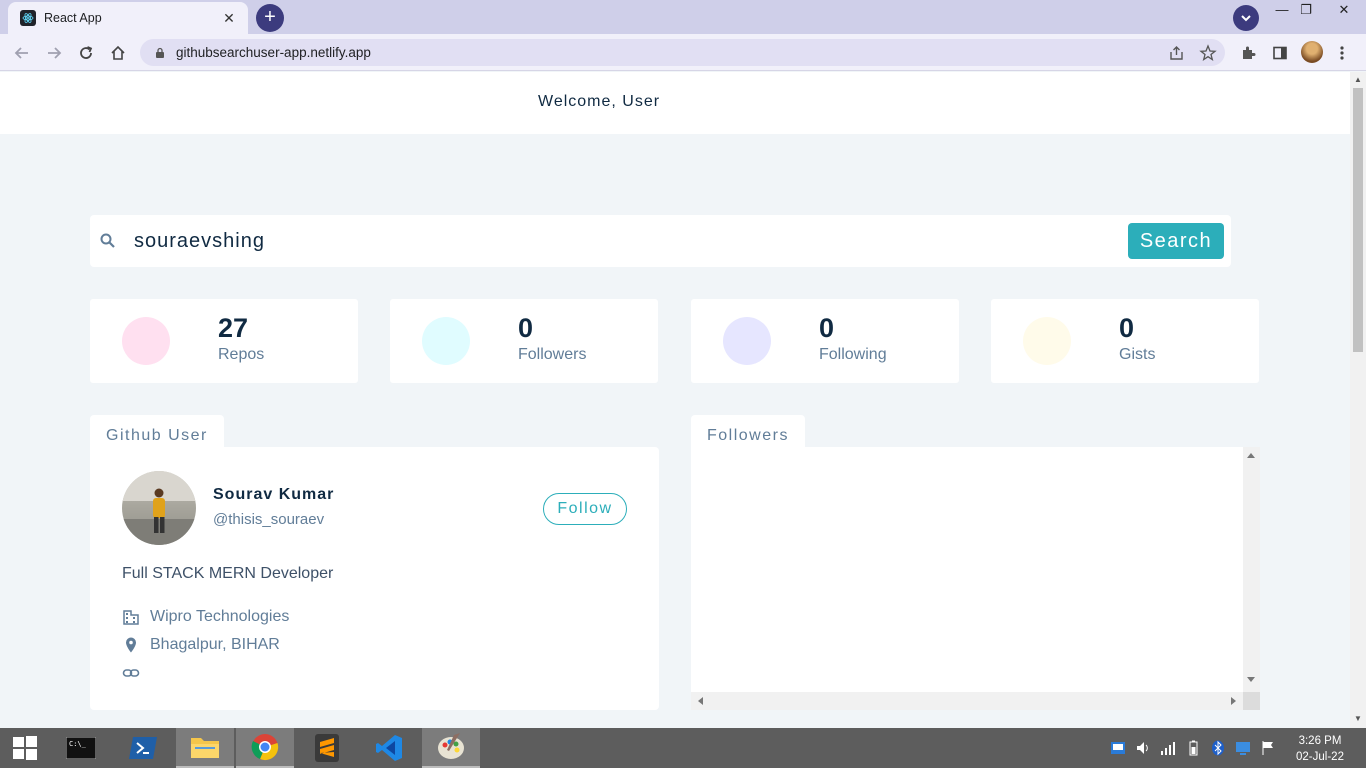 This screenshot has width=1366, height=768. I want to click on followers-tab-label: Followers, so click(748, 432).